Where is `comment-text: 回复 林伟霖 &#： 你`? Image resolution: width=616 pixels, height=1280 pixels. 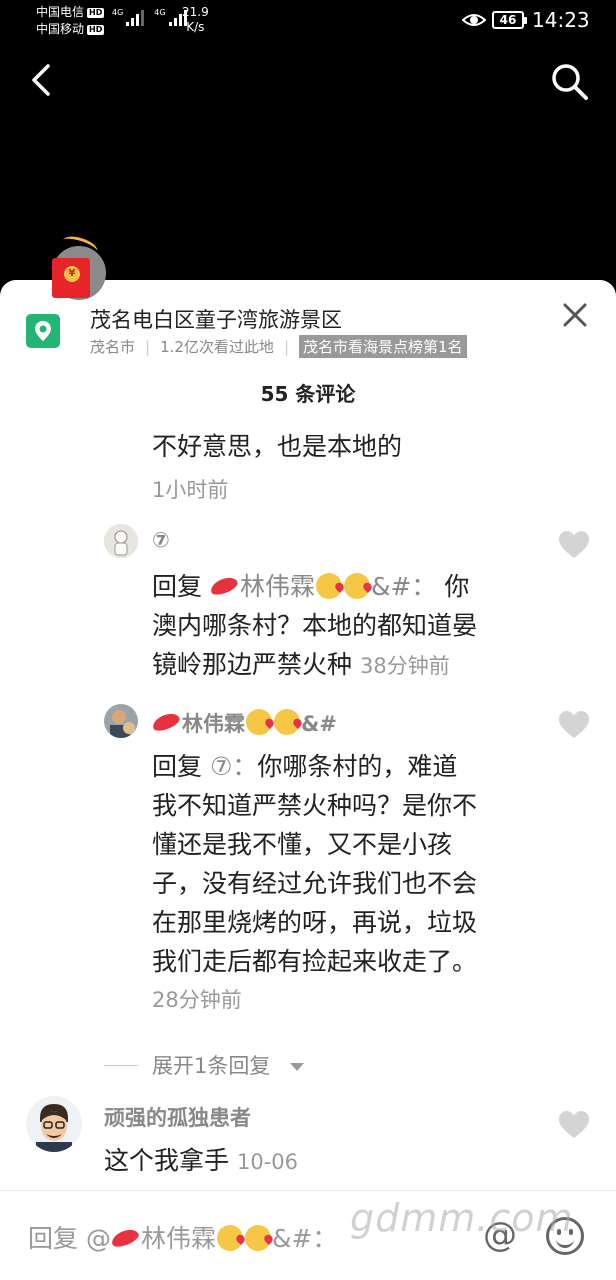
comment-text: 回复 林伟霖 &#： 你 is located at coordinates (311, 586).